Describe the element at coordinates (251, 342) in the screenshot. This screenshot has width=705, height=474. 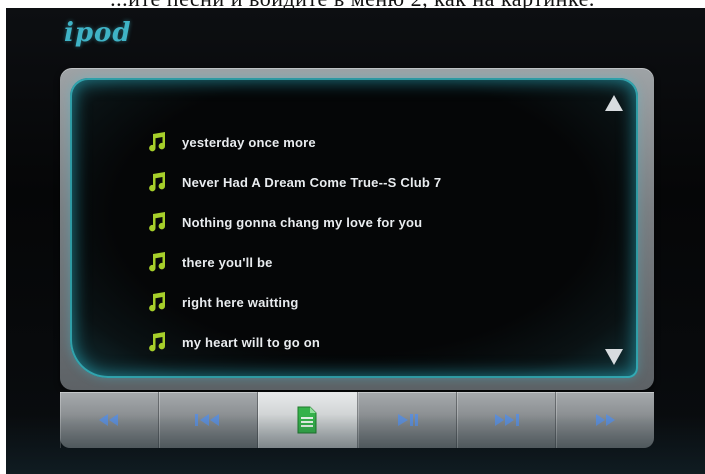
I see `song-title: my heart will to go on` at that location.